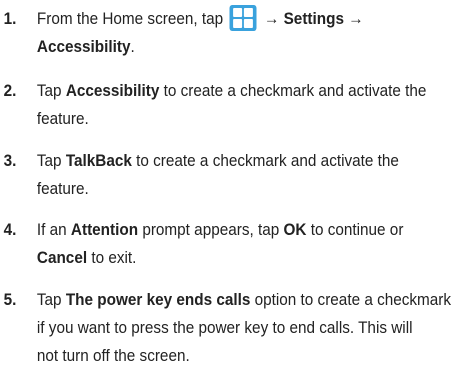  Describe the element at coordinates (158, 299) in the screenshot. I see `bold-term: The power key ends calls` at that location.